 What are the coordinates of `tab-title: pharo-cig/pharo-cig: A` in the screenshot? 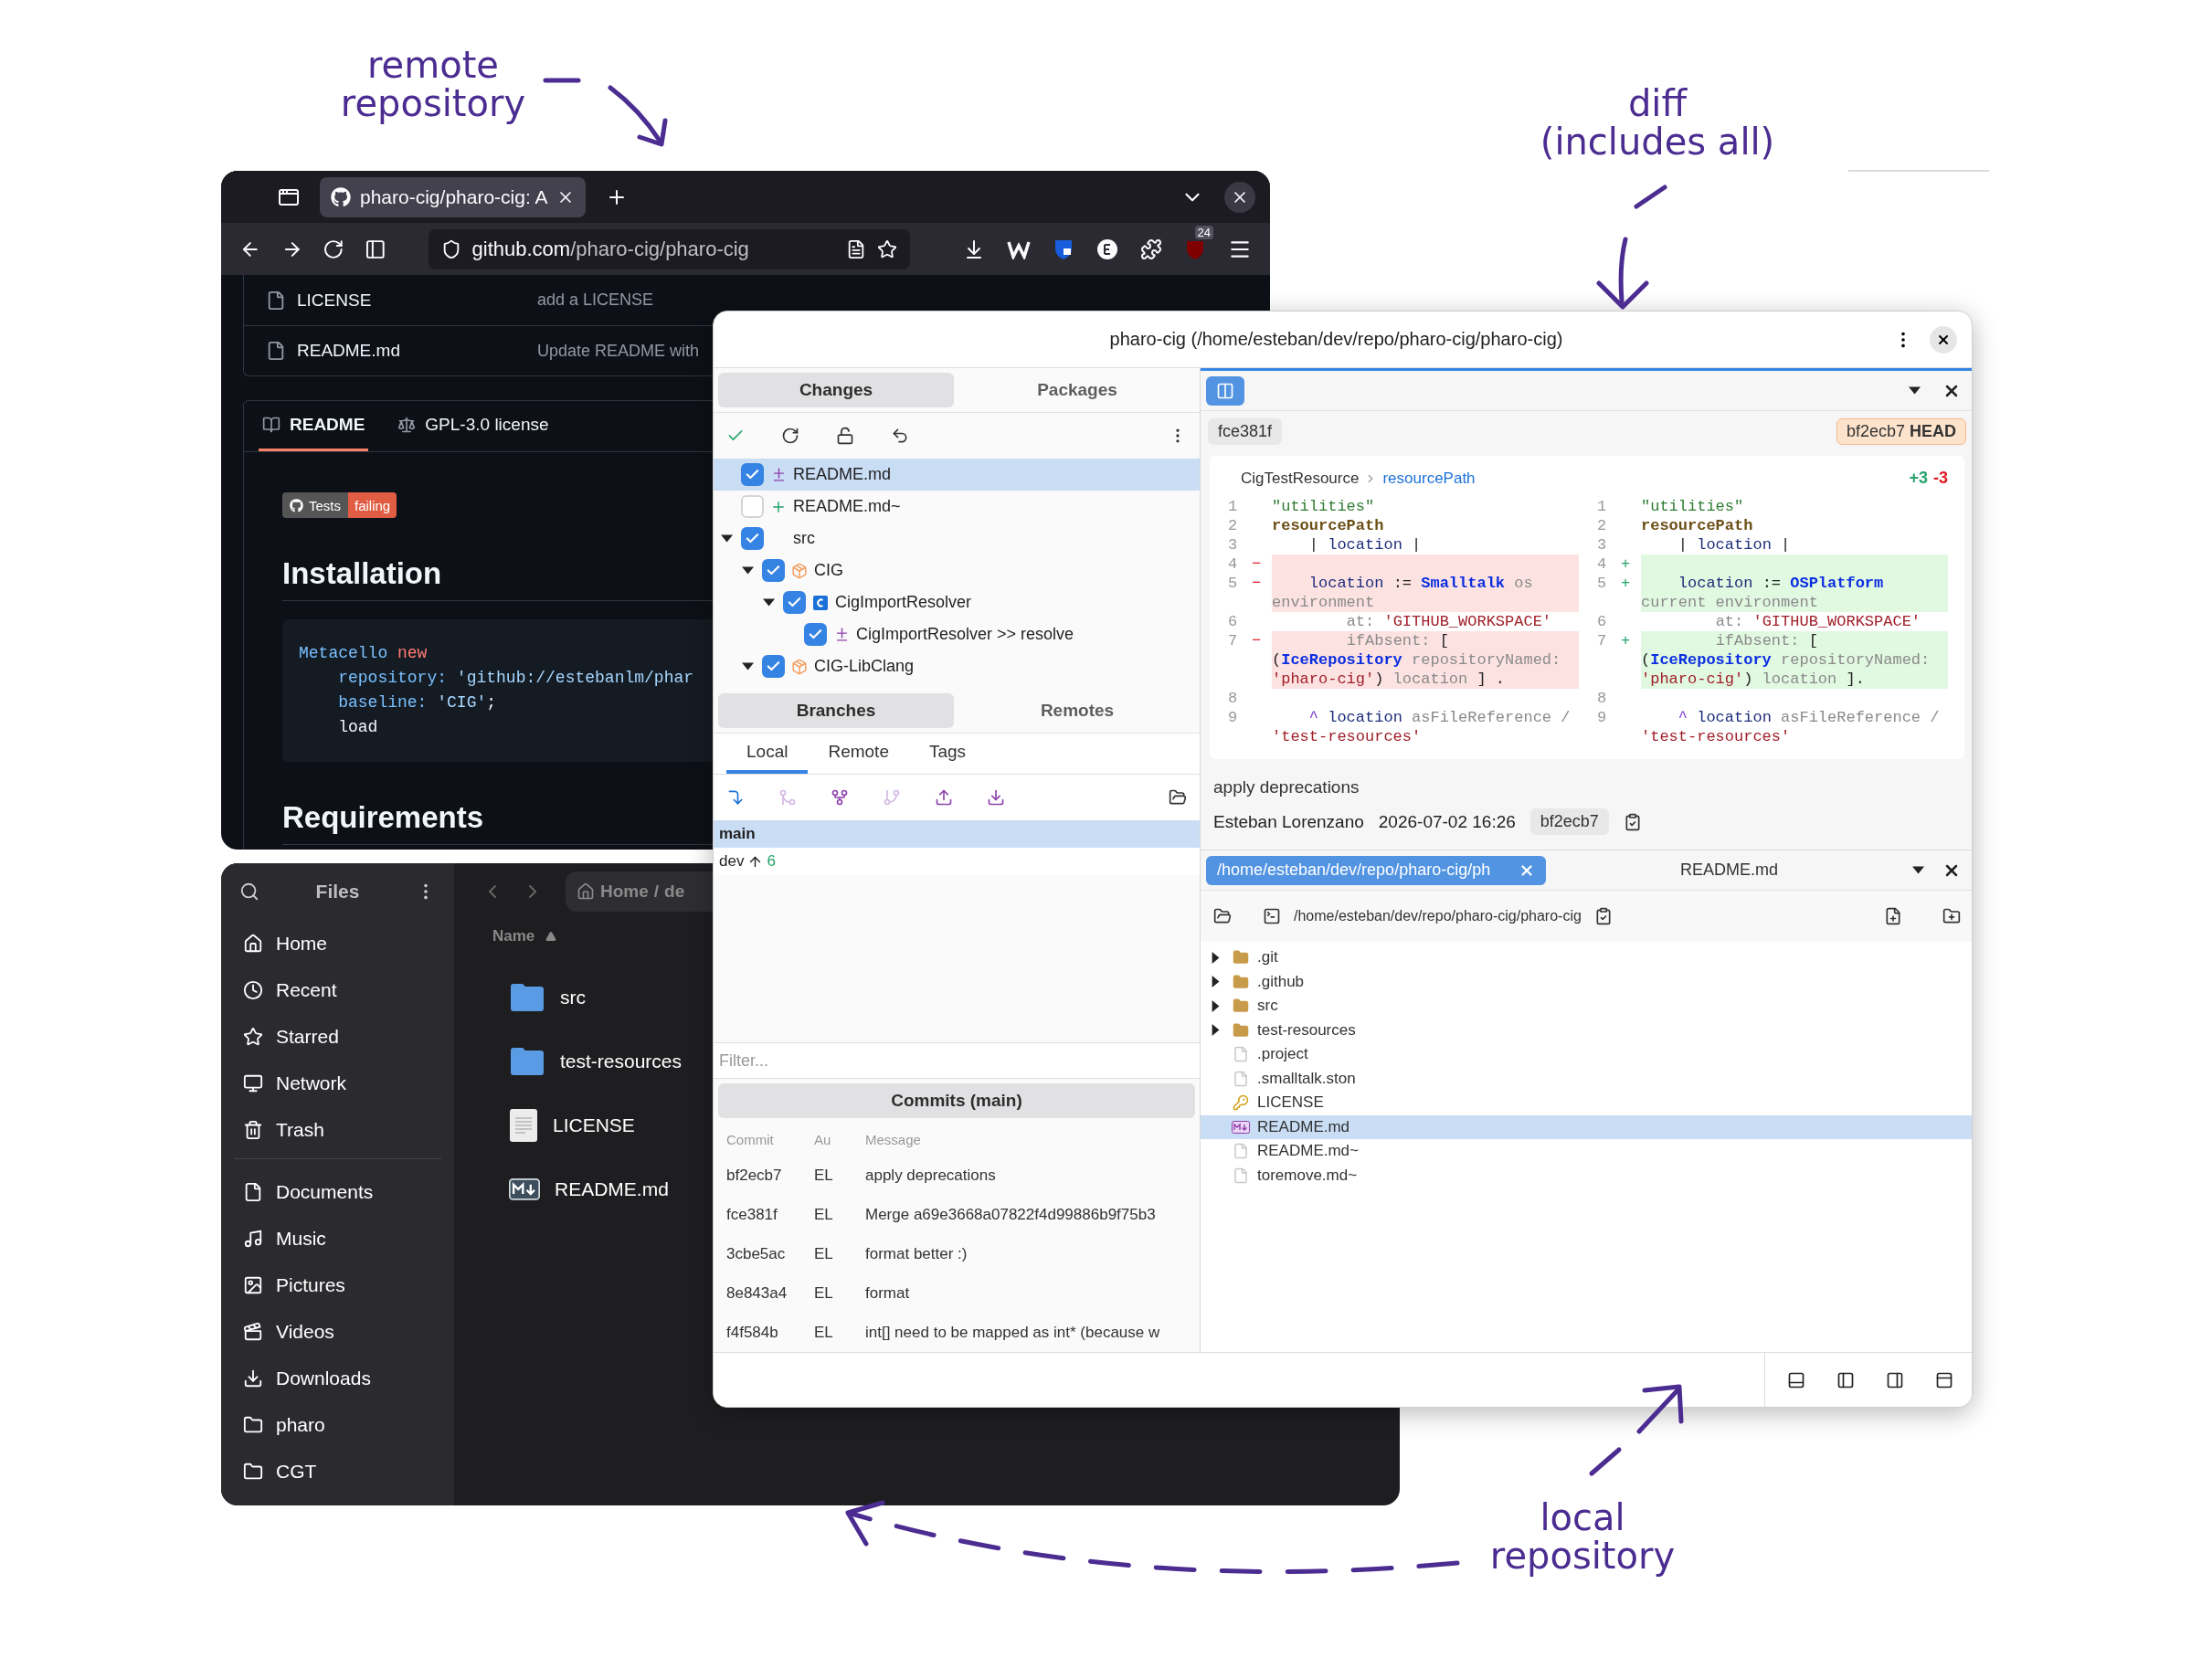 It's located at (454, 196).